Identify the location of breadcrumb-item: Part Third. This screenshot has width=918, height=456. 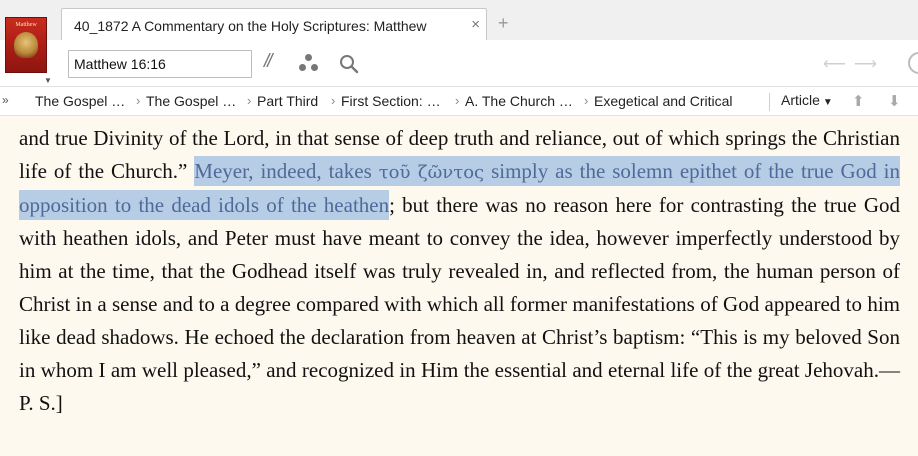
(287, 101).